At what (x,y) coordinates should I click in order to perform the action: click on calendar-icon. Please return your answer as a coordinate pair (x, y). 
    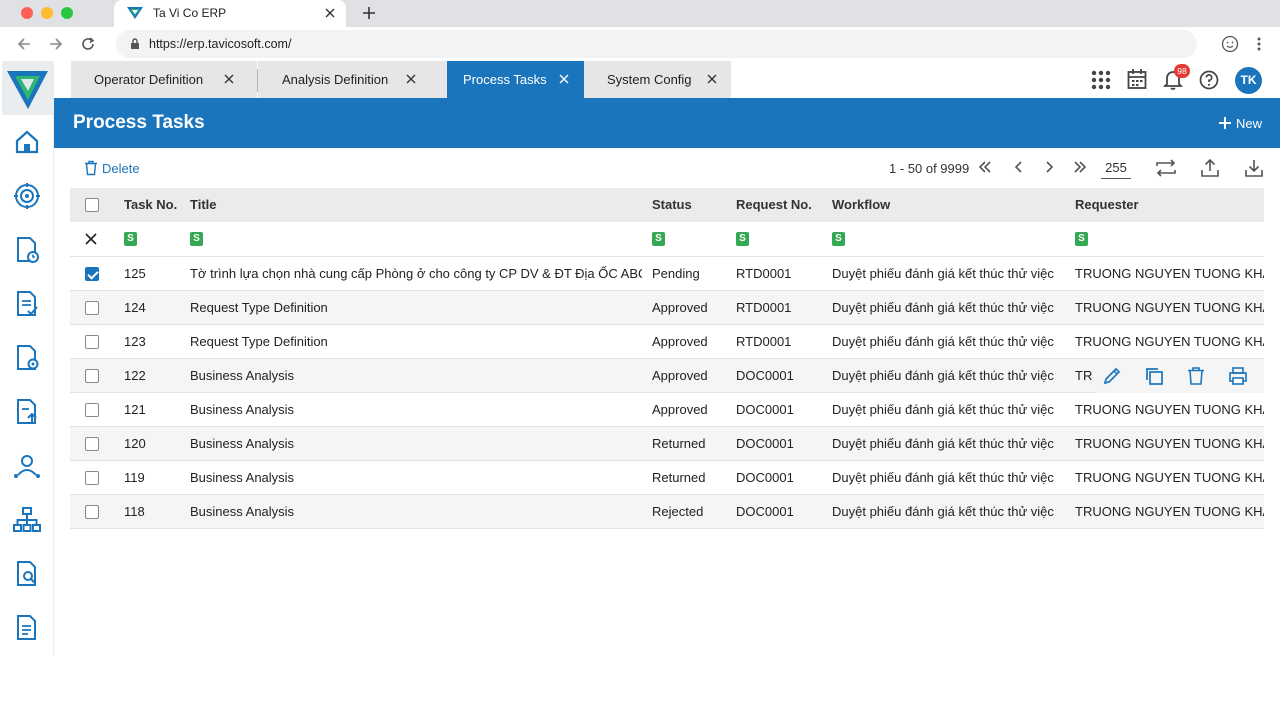
    Looking at the image, I should click on (1137, 79).